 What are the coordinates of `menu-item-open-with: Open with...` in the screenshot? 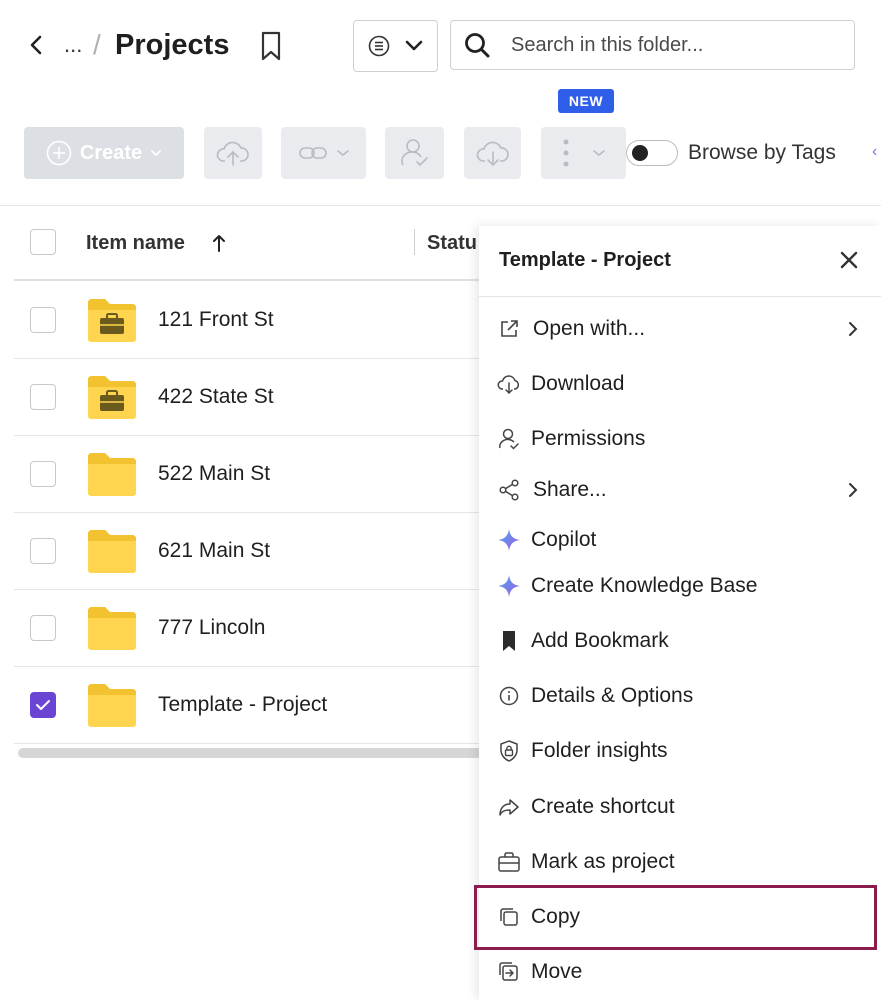 It's located at (680, 329).